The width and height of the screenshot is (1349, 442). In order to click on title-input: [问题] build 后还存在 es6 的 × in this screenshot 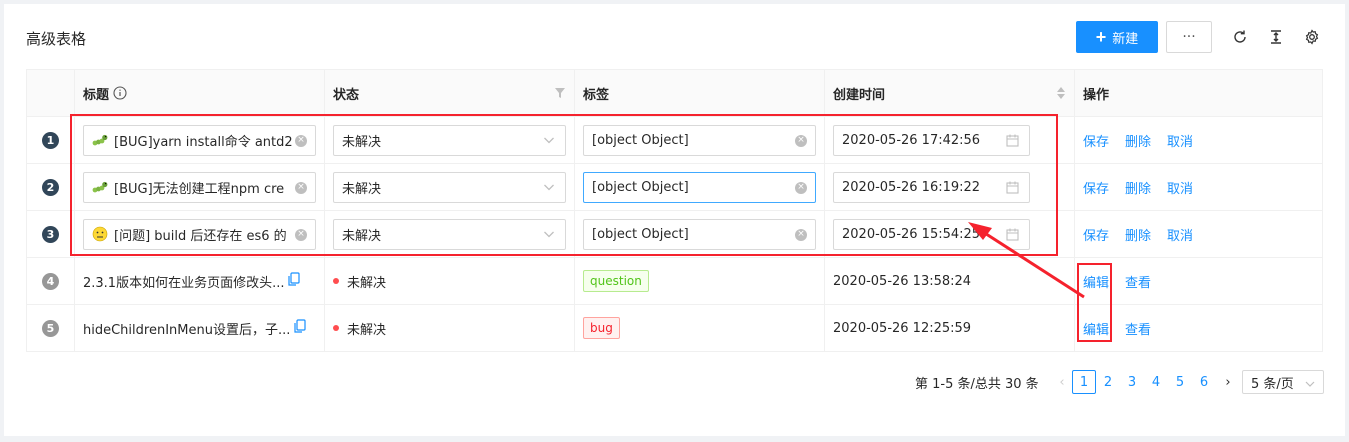, I will do `click(199, 234)`.